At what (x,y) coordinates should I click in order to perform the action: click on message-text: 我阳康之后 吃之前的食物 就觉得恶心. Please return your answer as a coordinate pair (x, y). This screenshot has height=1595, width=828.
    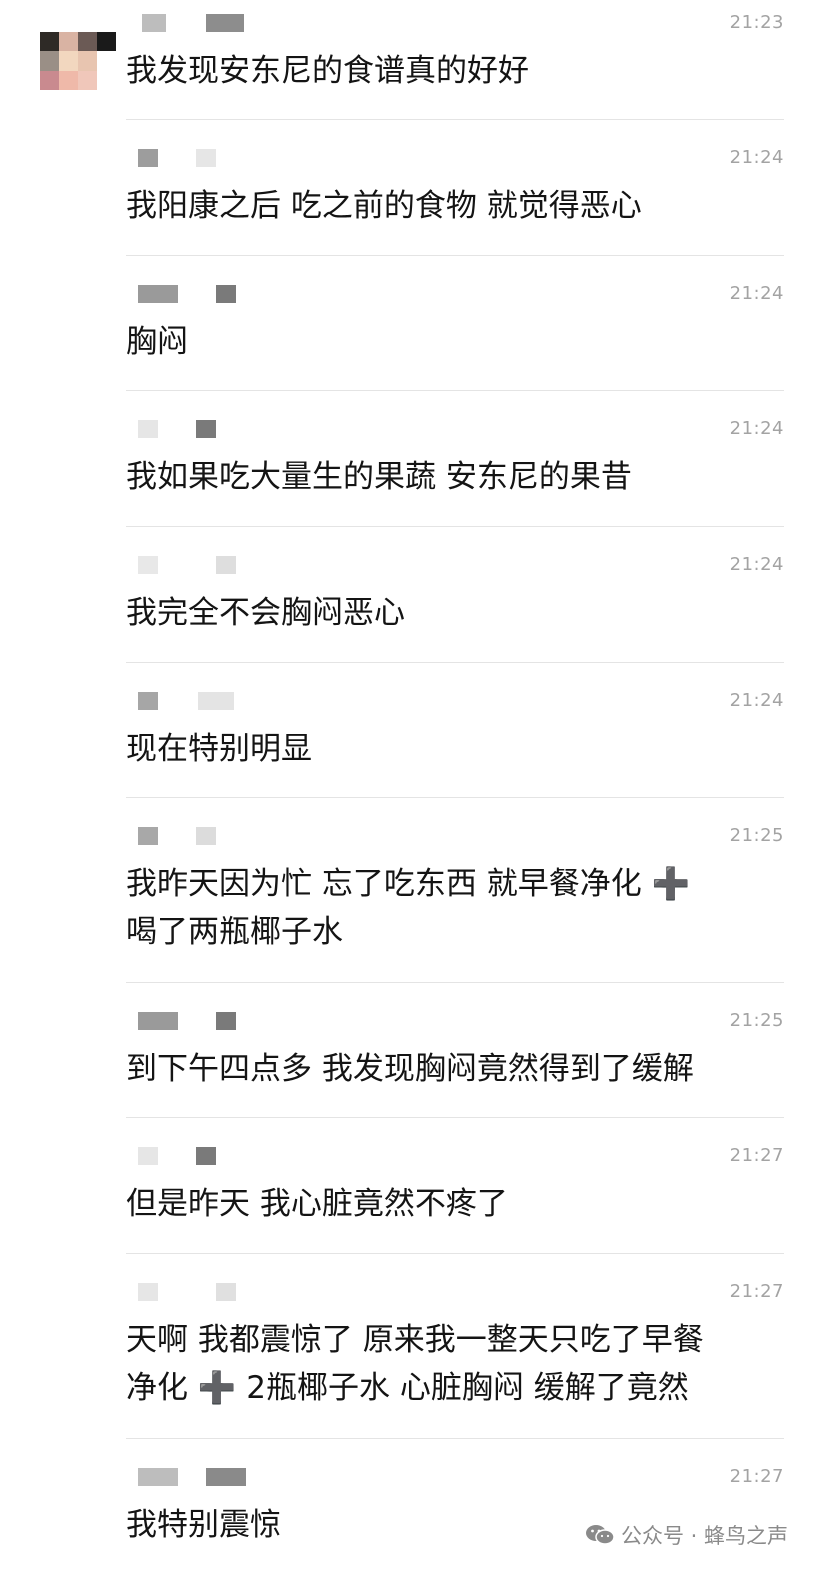
    Looking at the image, I should click on (384, 206).